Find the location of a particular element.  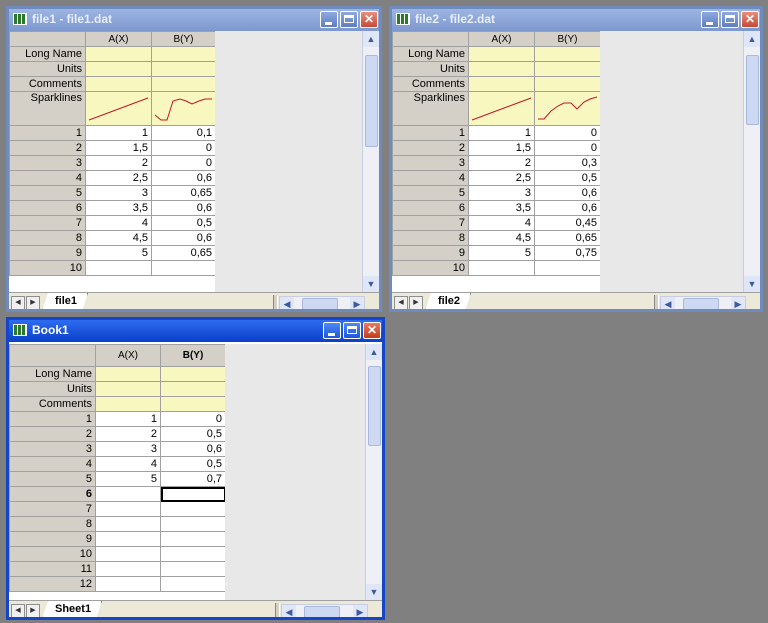

scroll-up-icon: ▲ is located at coordinates (371, 39).